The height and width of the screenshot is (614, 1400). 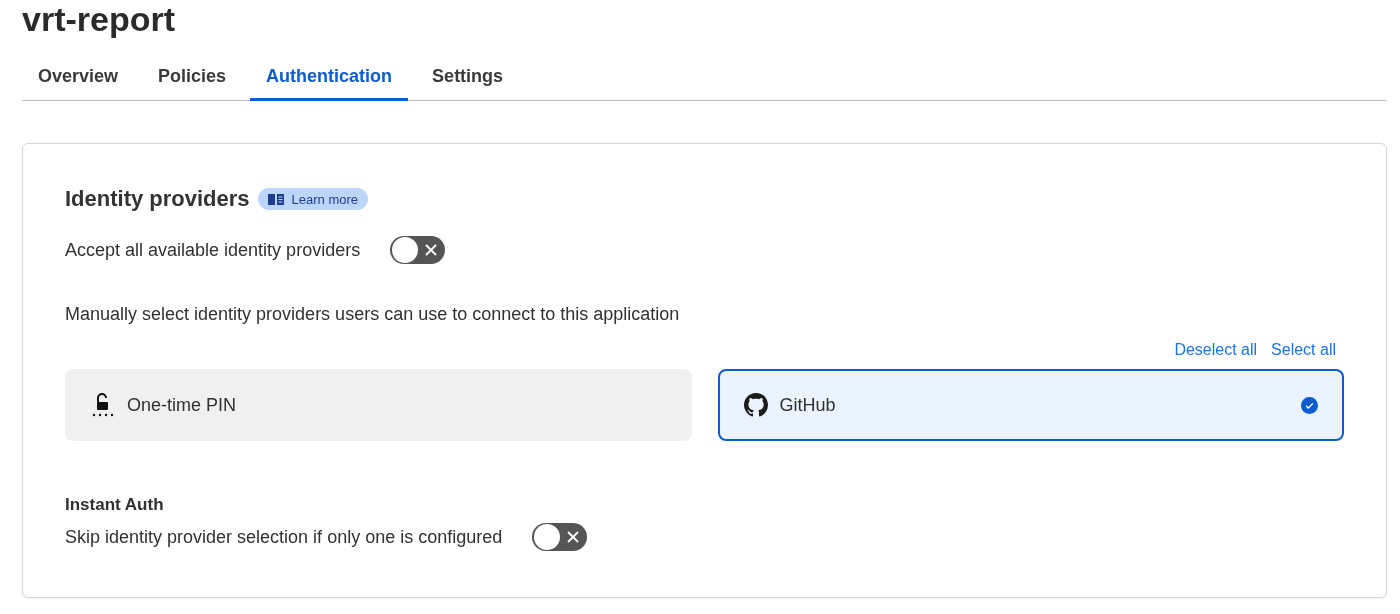 What do you see at coordinates (373, 314) in the screenshot?
I see `instruction-text: Manually select identity providers users can use to connect to this application` at bounding box center [373, 314].